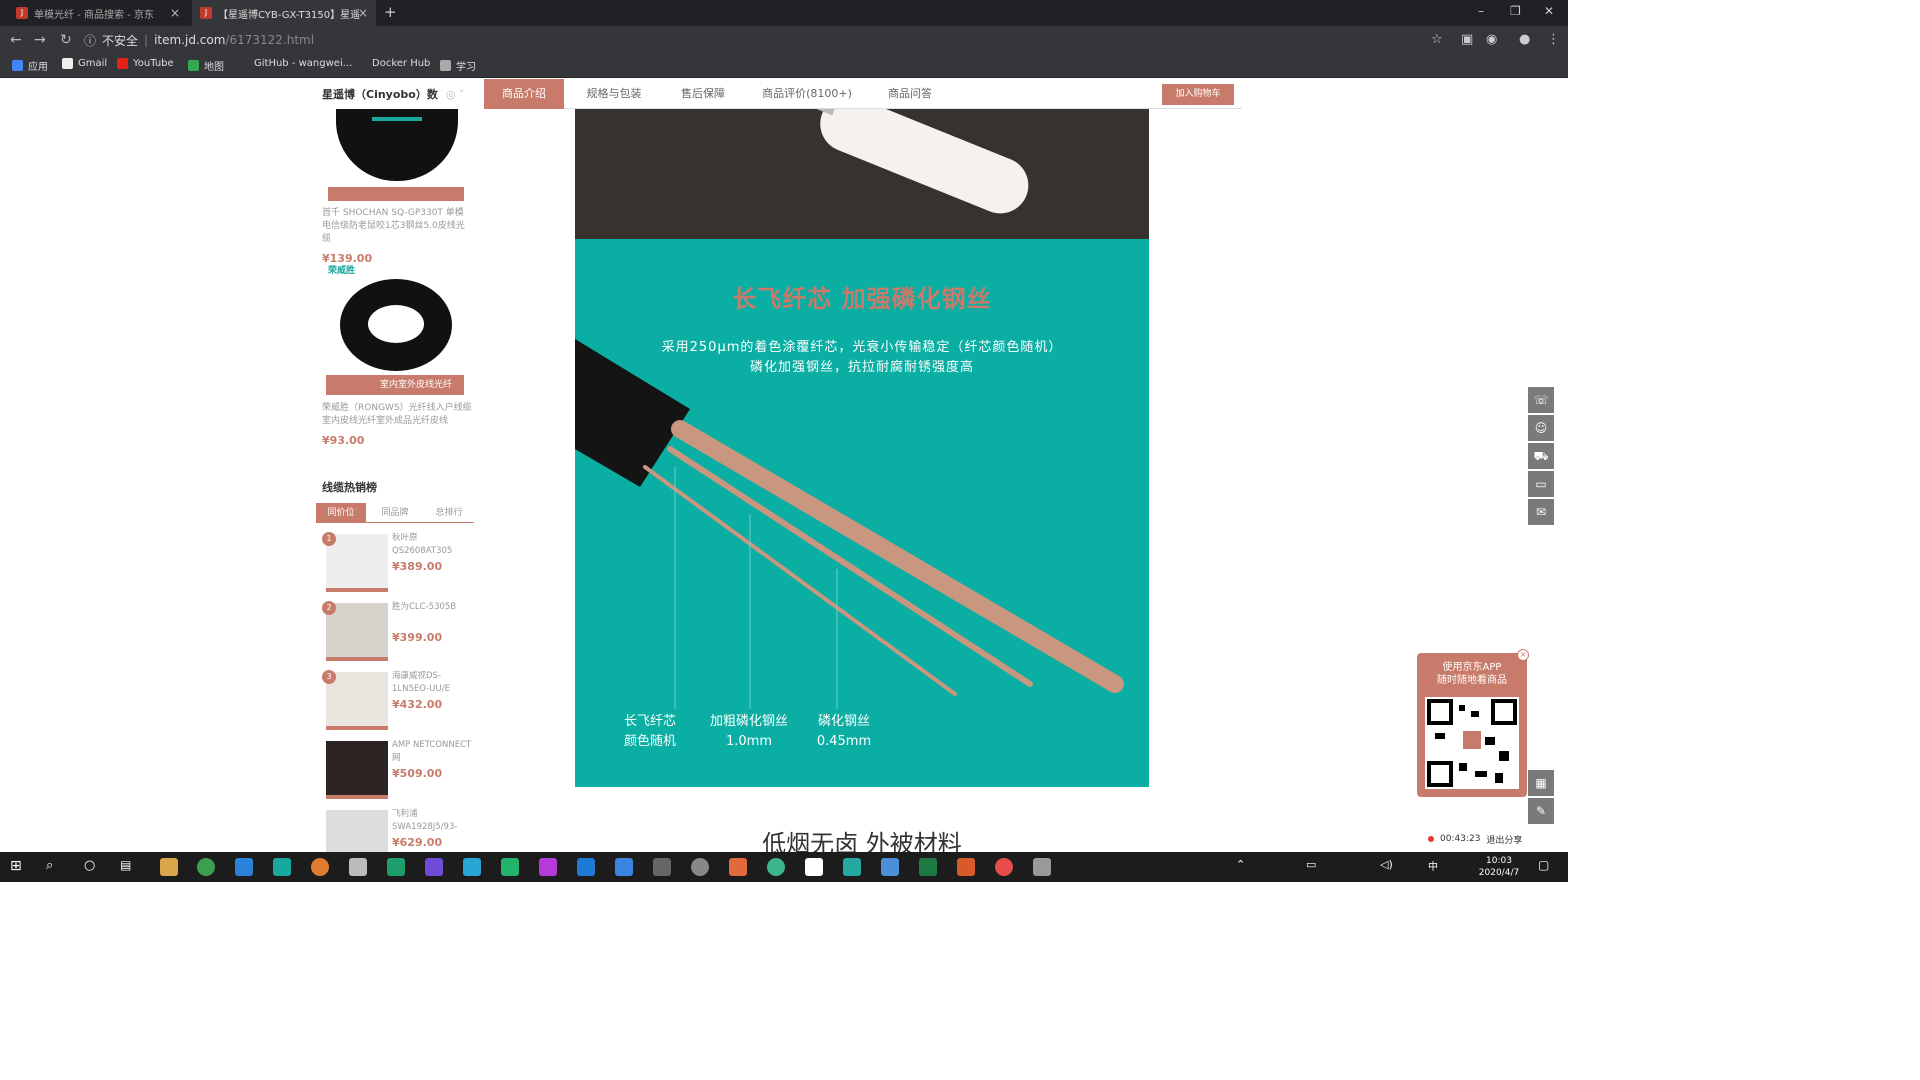 This screenshot has width=1920, height=1080. I want to click on excel-icon, so click(928, 867).